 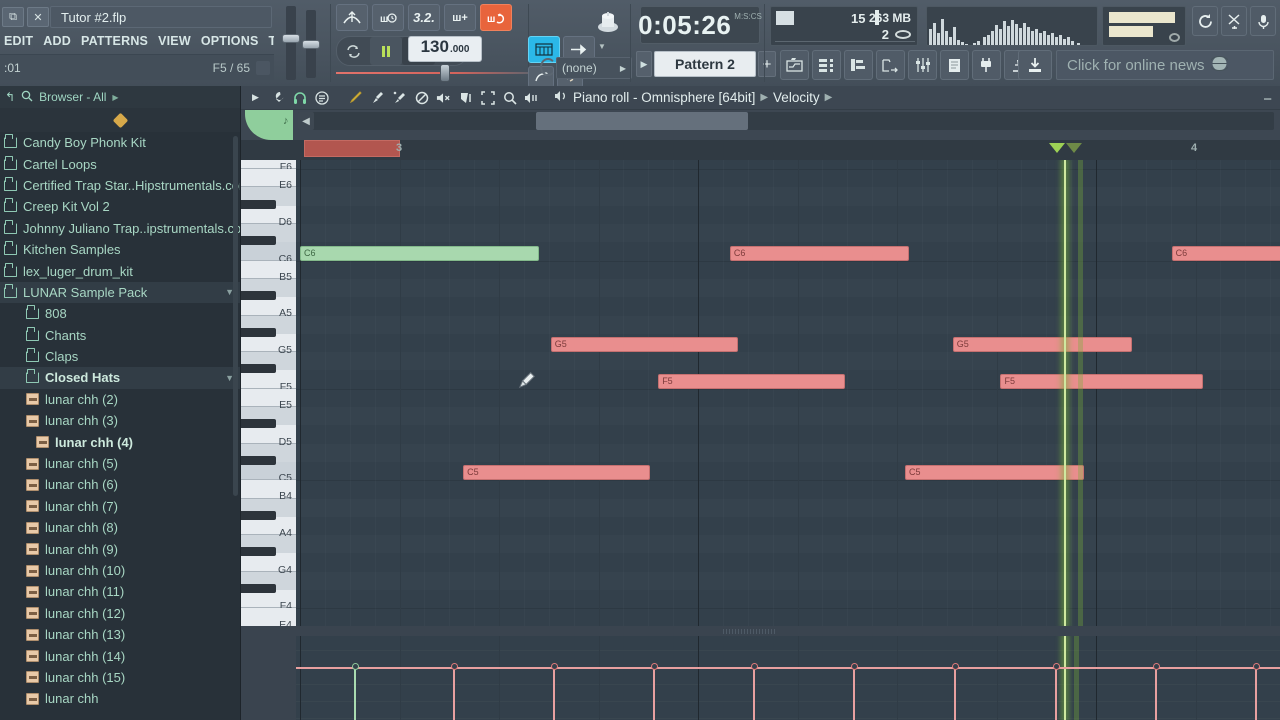 What do you see at coordinates (760, 150) in the screenshot?
I see `piano-roll-timeline: 3 4` at bounding box center [760, 150].